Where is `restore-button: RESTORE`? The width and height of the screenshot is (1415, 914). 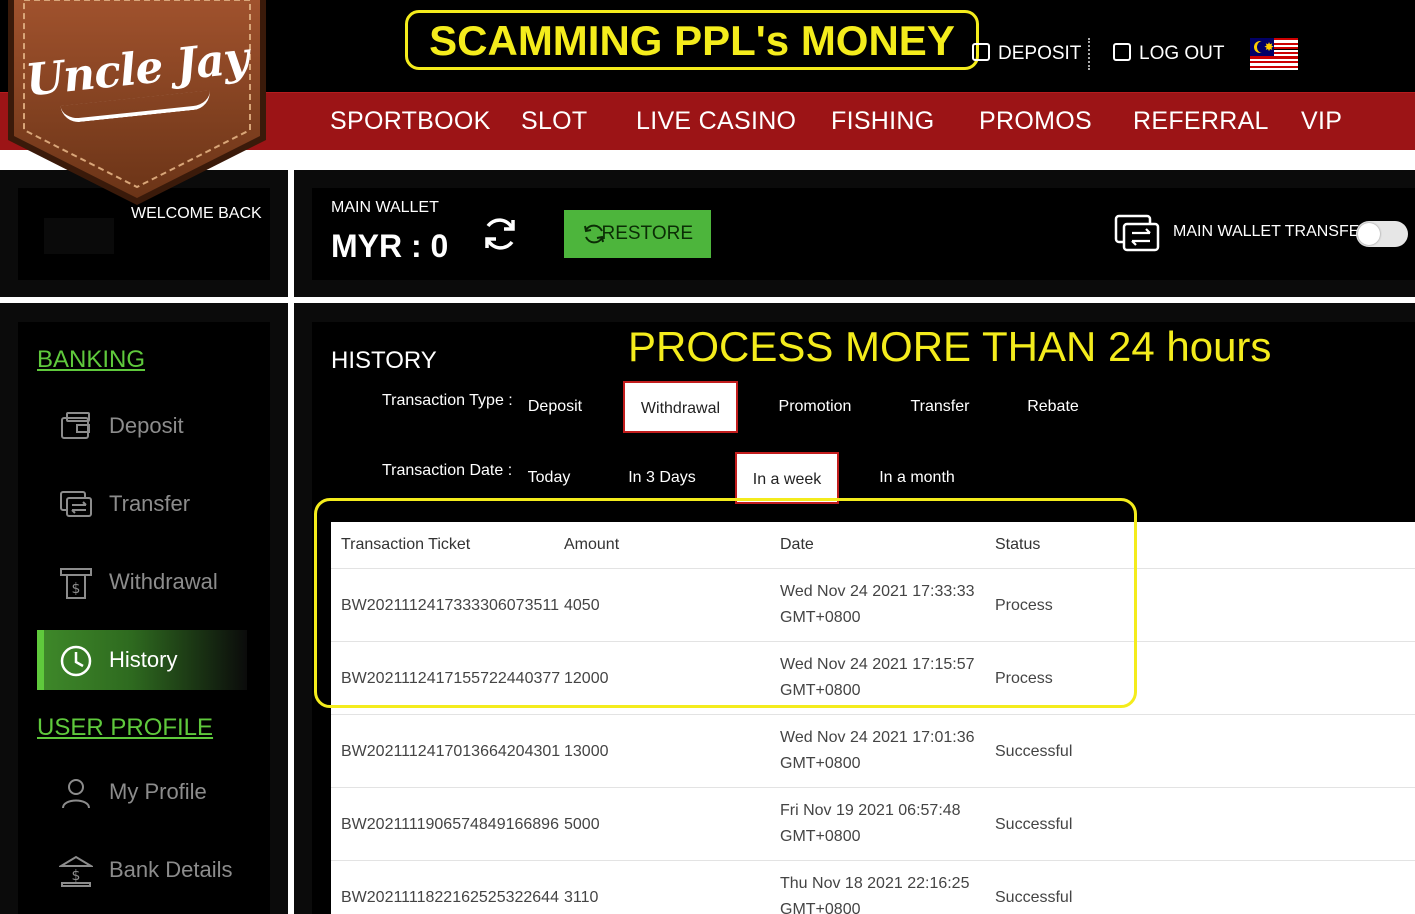 restore-button: RESTORE is located at coordinates (637, 234).